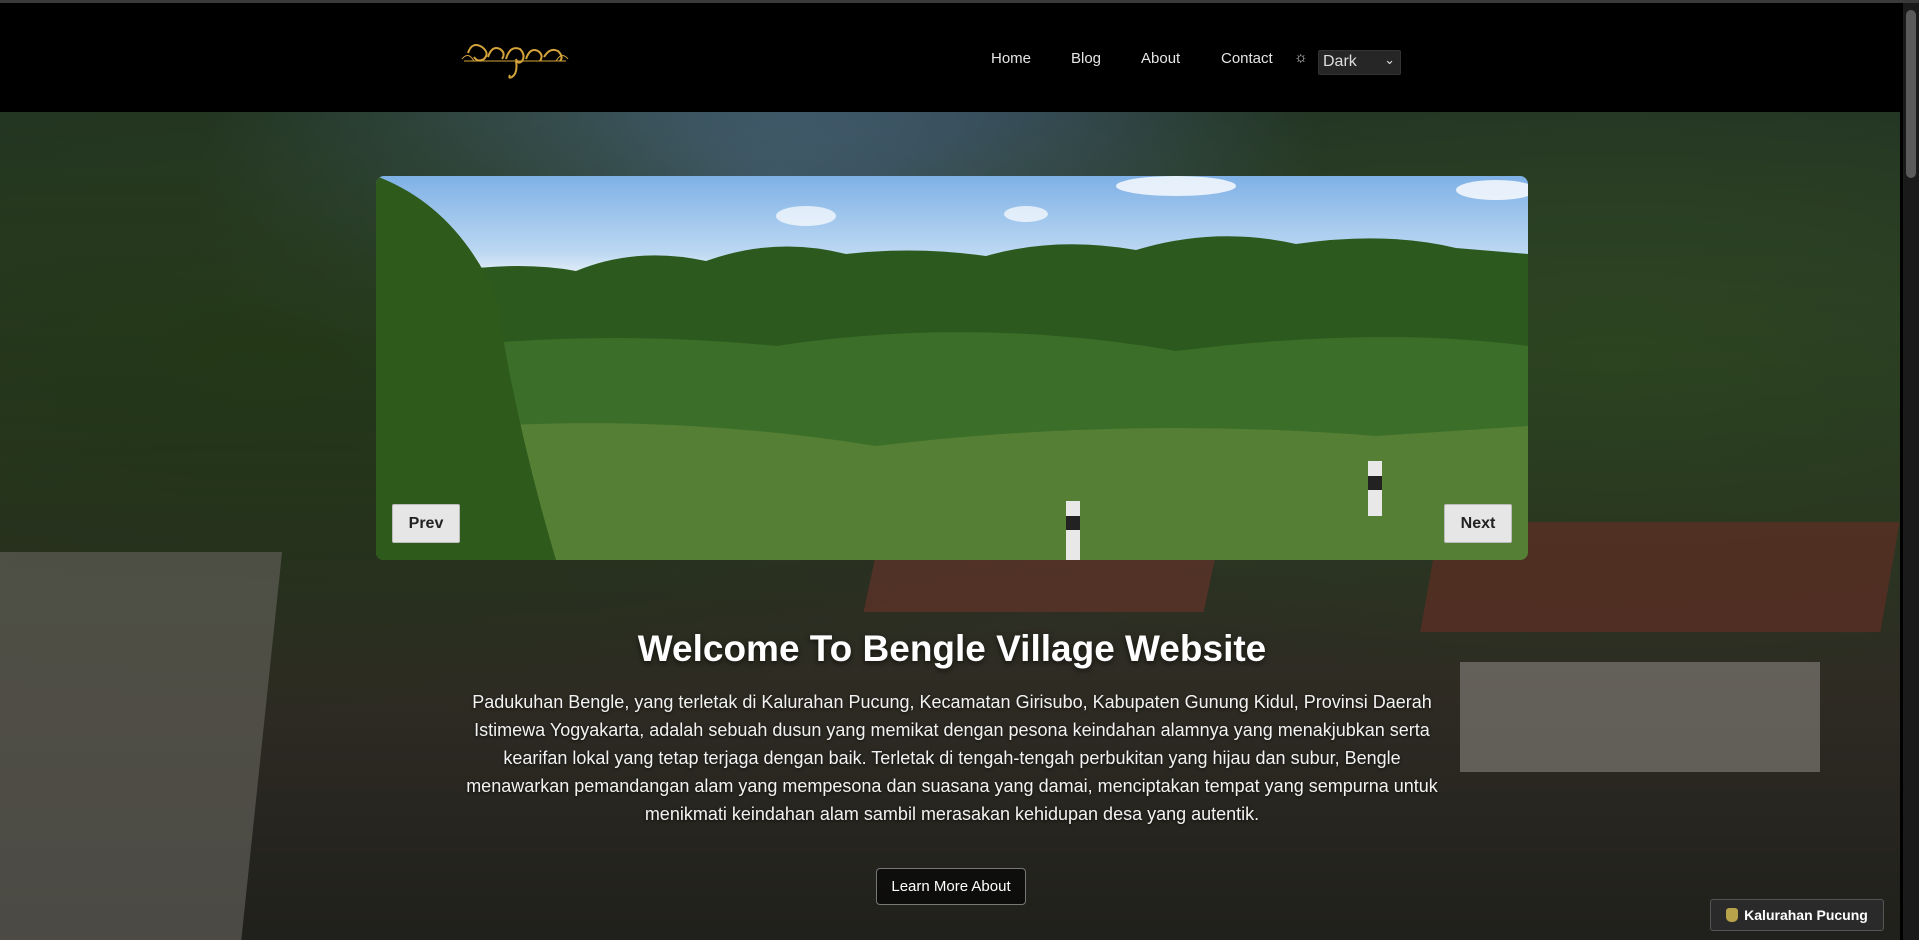  I want to click on carousel-prev-button: Prev, so click(426, 523).